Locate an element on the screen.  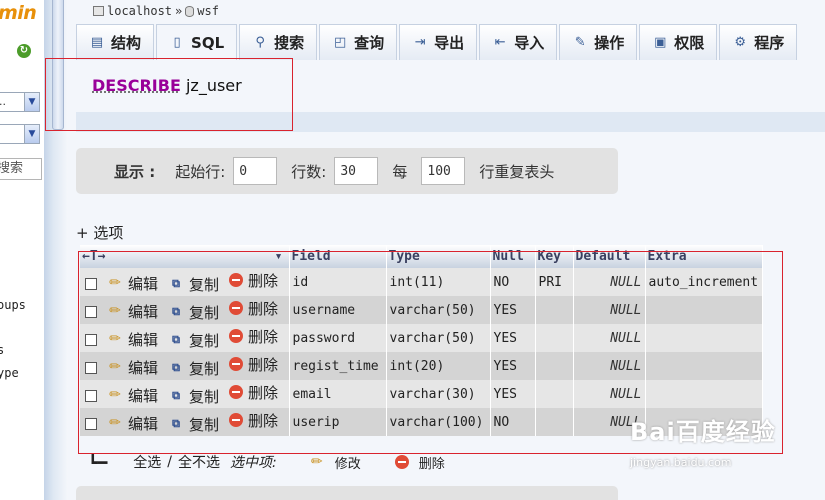
sort-arrows: ←T→ is located at coordinates (93, 256).